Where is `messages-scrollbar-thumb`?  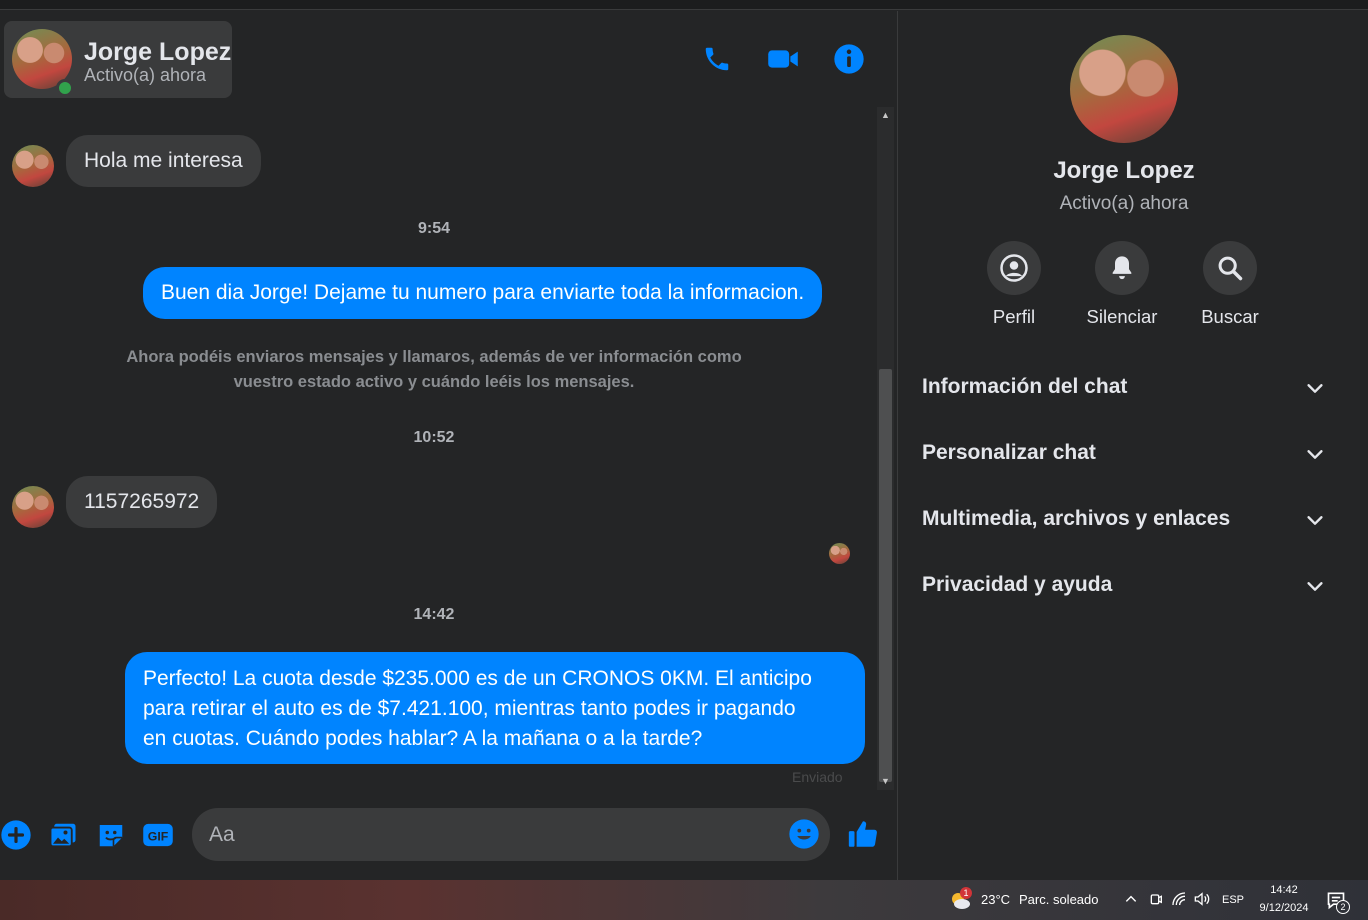 messages-scrollbar-thumb is located at coordinates (885, 575).